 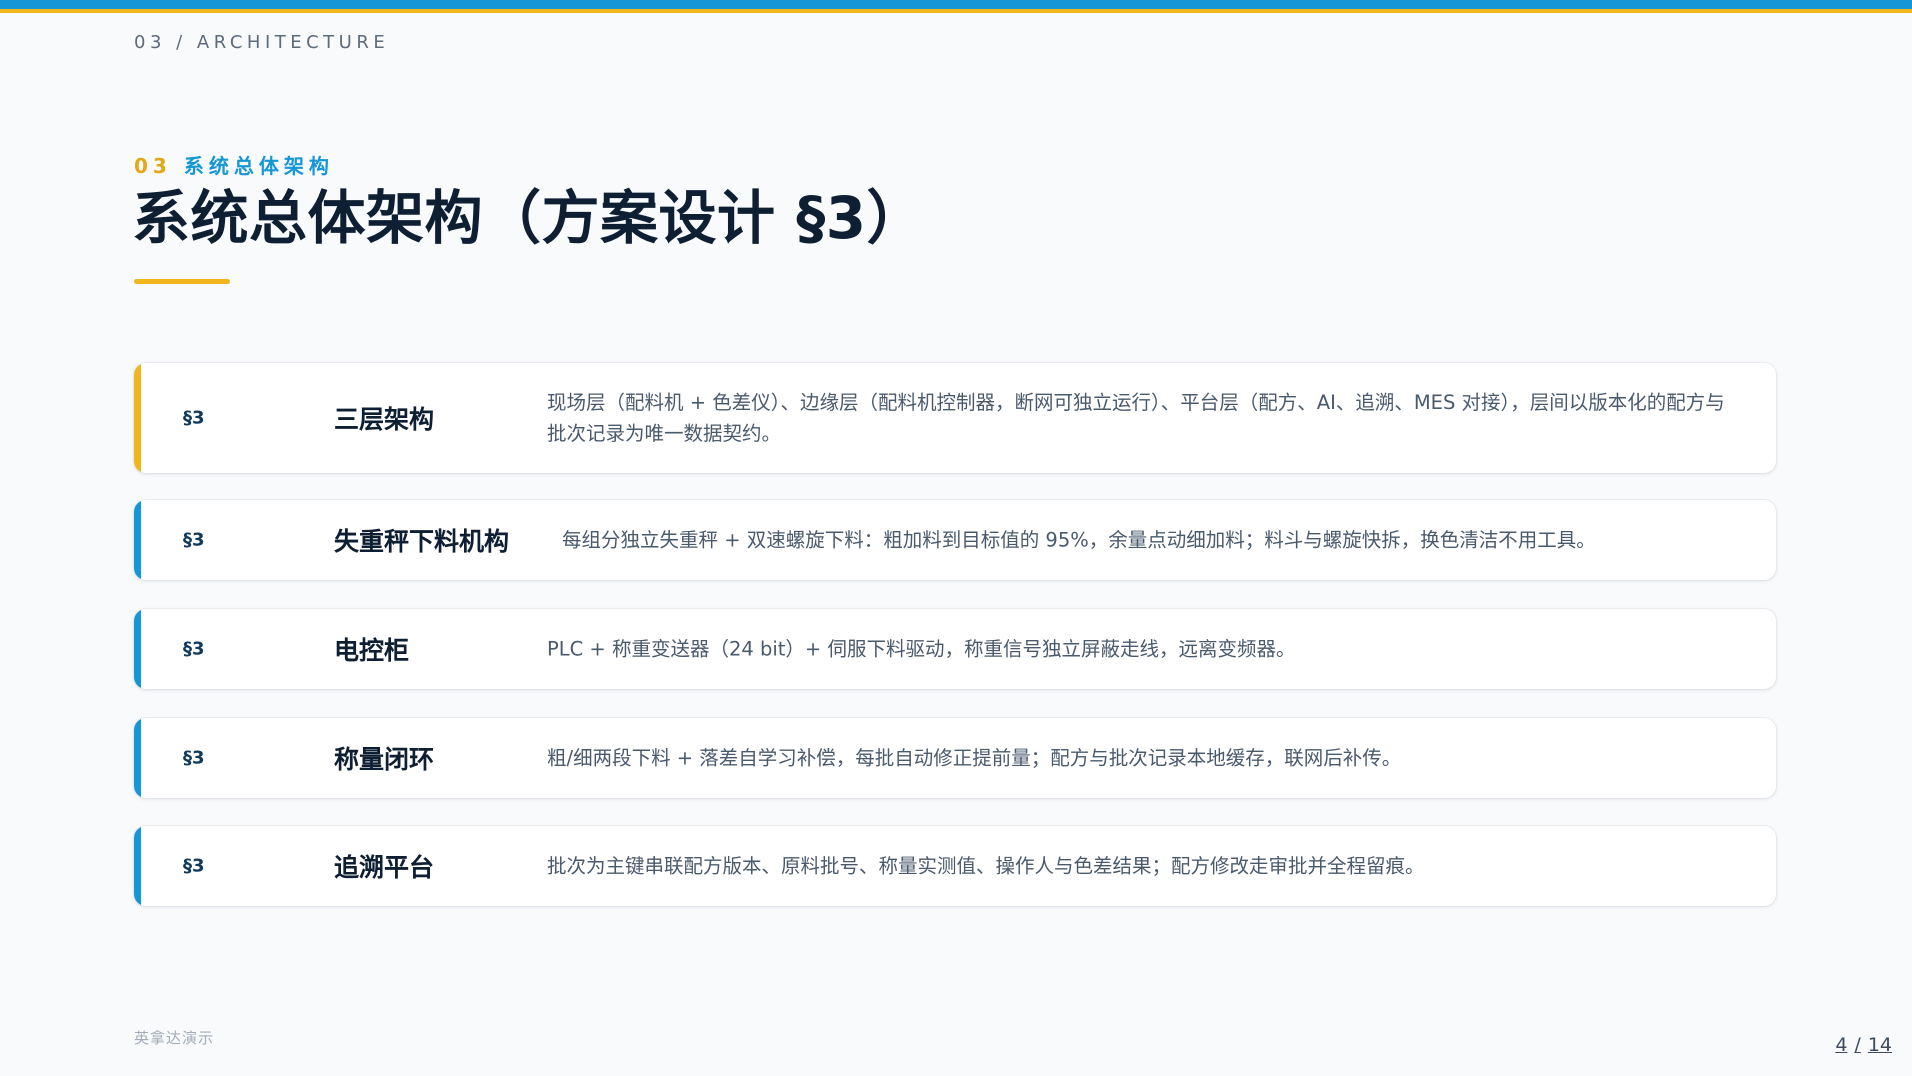 What do you see at coordinates (956, 6) in the screenshot?
I see `top-accent-bar` at bounding box center [956, 6].